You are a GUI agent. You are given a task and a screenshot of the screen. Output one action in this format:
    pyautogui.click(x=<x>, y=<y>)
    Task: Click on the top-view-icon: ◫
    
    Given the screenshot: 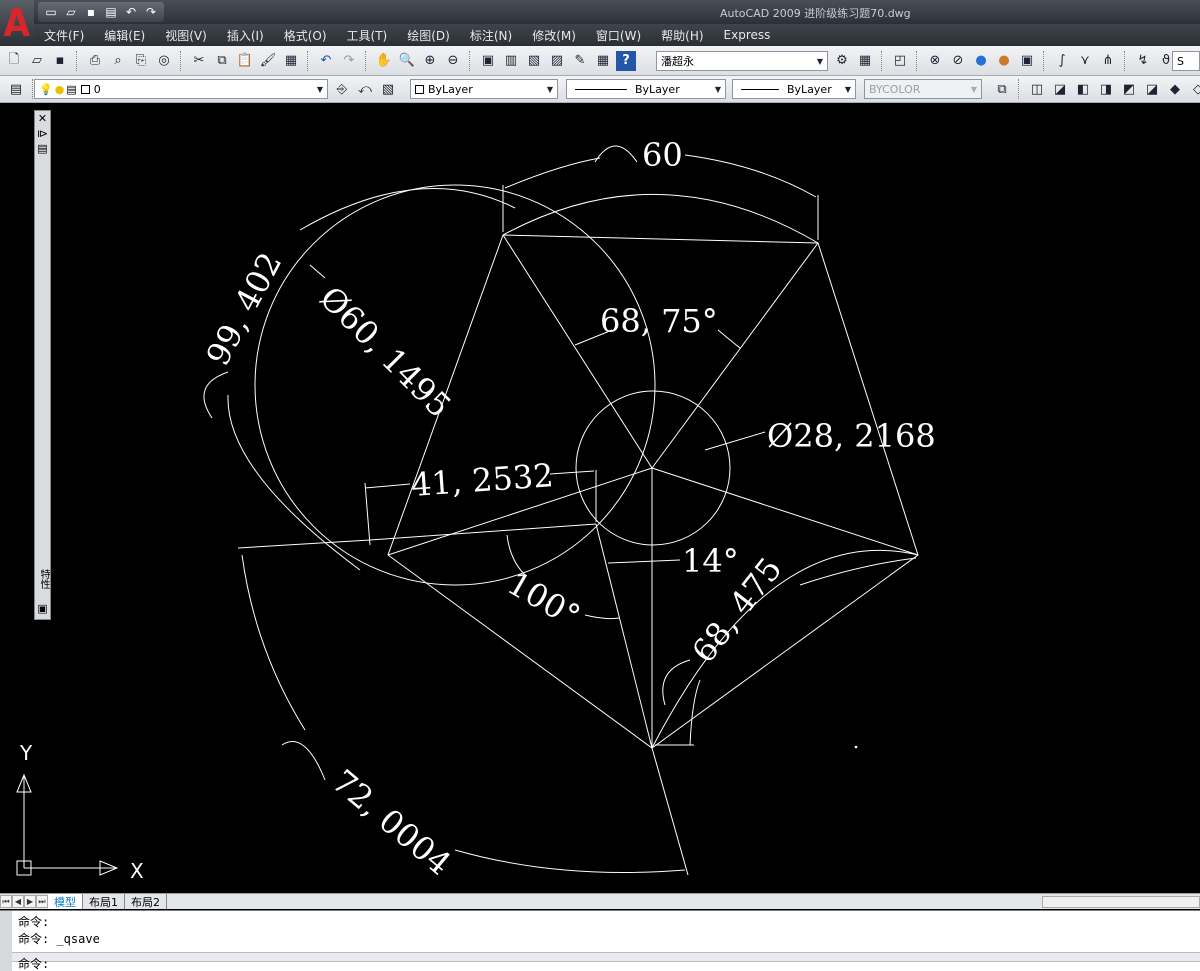 What is the action you would take?
    pyautogui.click(x=1037, y=89)
    